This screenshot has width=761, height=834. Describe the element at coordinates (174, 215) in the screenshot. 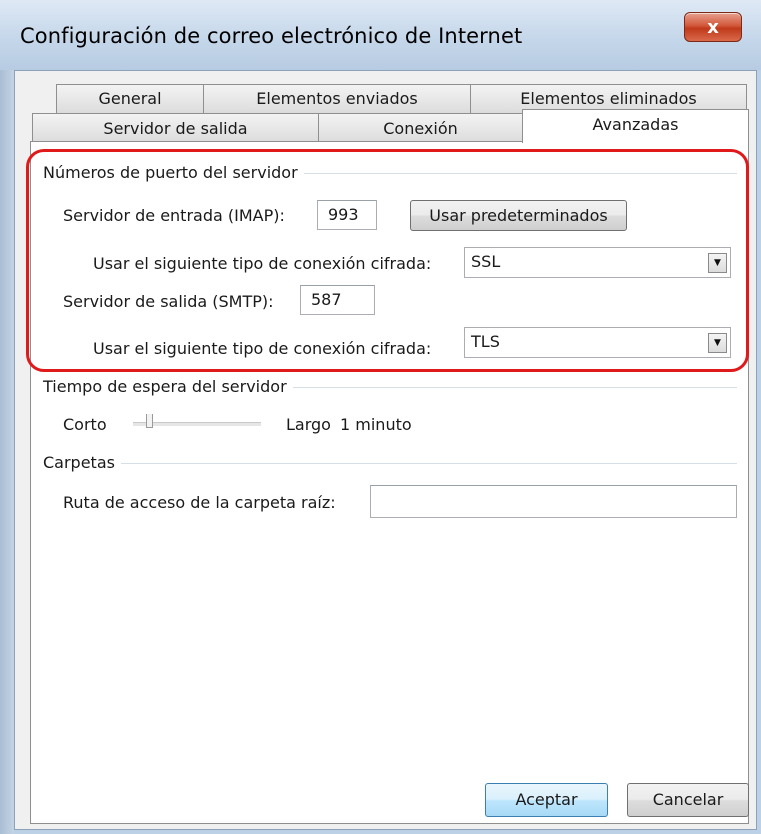

I see `incoming-server-label: Servidor de entrada (IMAP):` at that location.